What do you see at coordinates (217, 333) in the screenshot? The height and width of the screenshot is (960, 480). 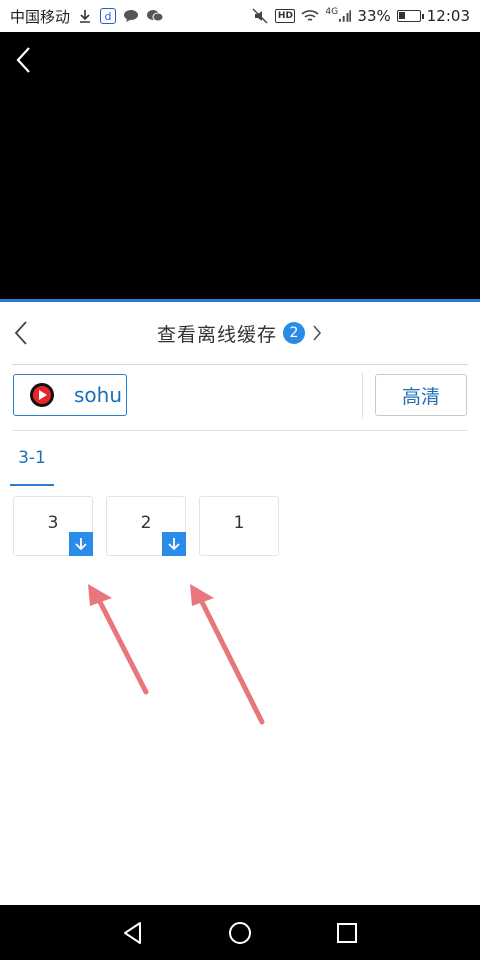 I see `panel-title: 查看离线缓存` at bounding box center [217, 333].